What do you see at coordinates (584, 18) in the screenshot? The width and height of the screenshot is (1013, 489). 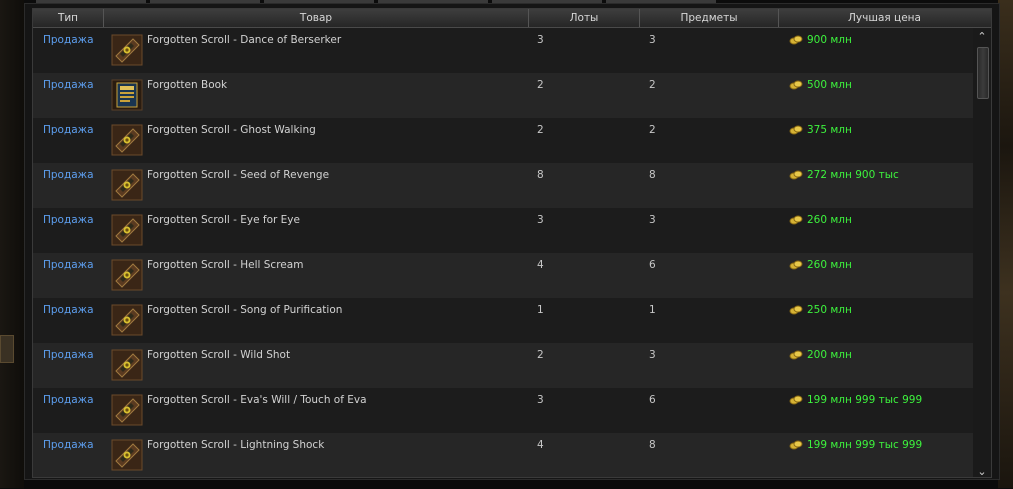 I see `column-header-lots: Лоты` at bounding box center [584, 18].